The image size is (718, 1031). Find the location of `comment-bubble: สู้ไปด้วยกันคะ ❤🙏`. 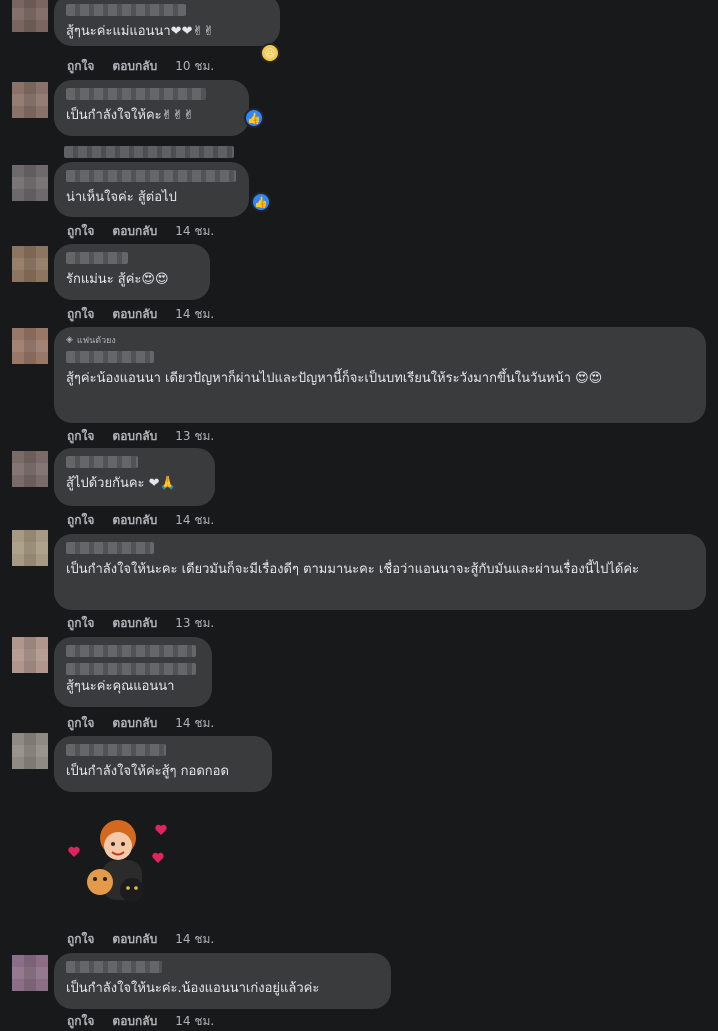

comment-bubble: สู้ไปด้วยกันคะ ❤🙏 is located at coordinates (134, 477).